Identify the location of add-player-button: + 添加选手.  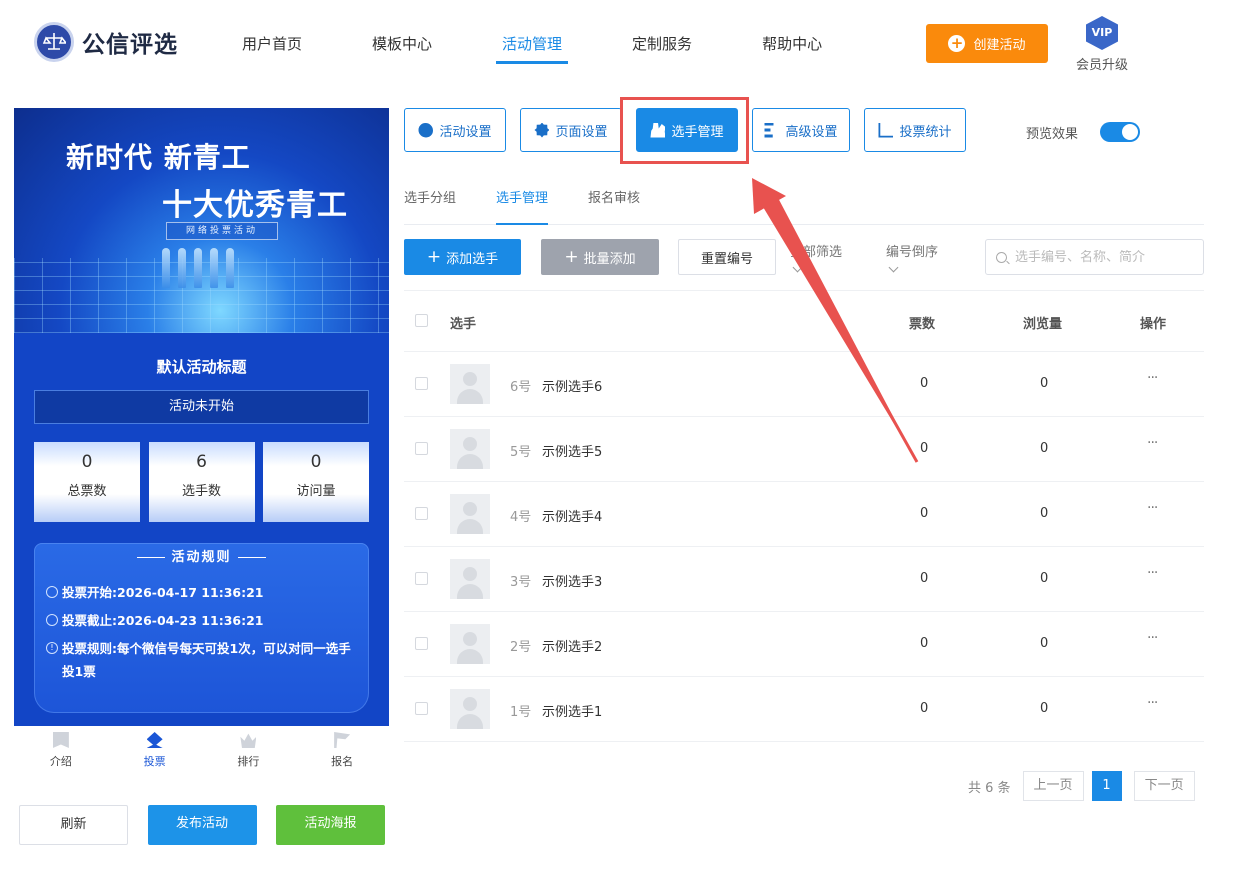
(462, 257).